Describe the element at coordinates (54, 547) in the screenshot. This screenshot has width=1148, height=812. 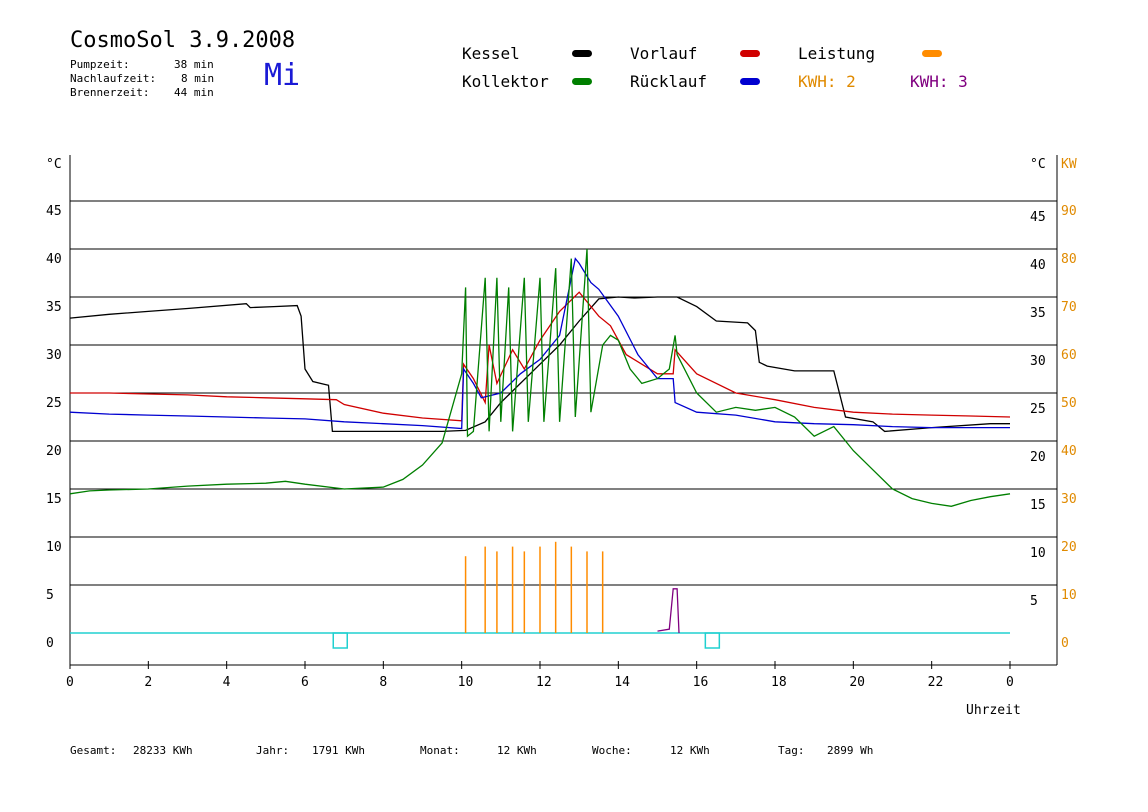
I see `y-tick-left-10: 10` at that location.